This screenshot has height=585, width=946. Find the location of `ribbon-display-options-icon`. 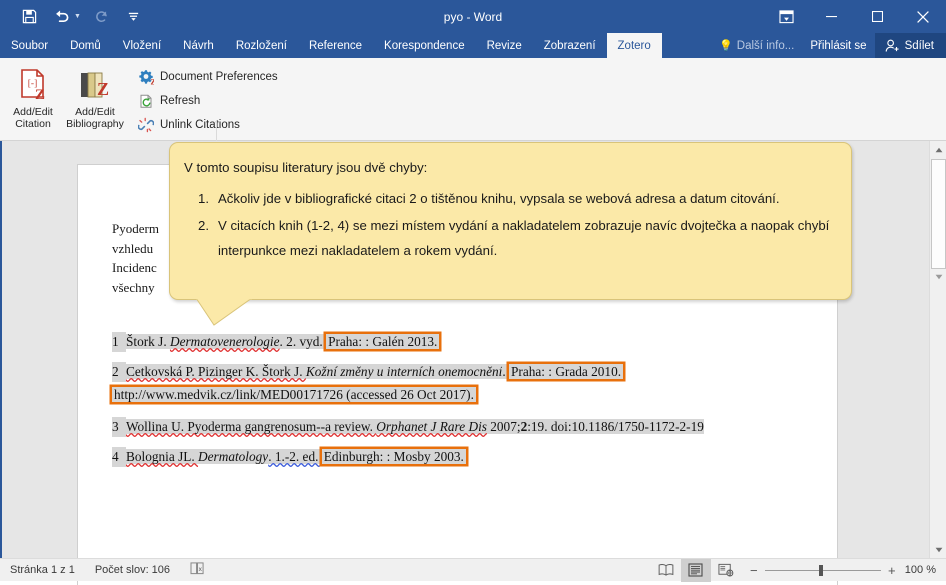

ribbon-display-options-icon is located at coordinates (786, 16).